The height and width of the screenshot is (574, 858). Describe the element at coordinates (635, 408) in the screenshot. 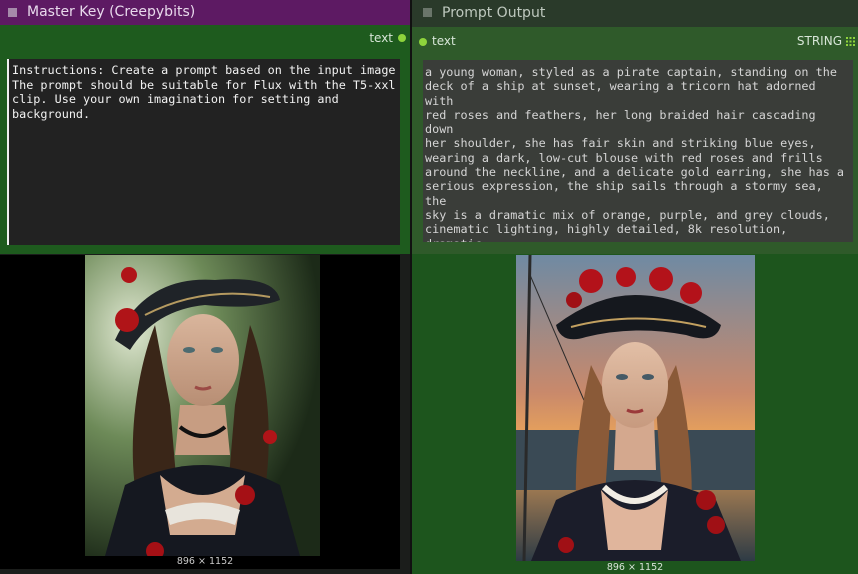

I see `output-image` at that location.